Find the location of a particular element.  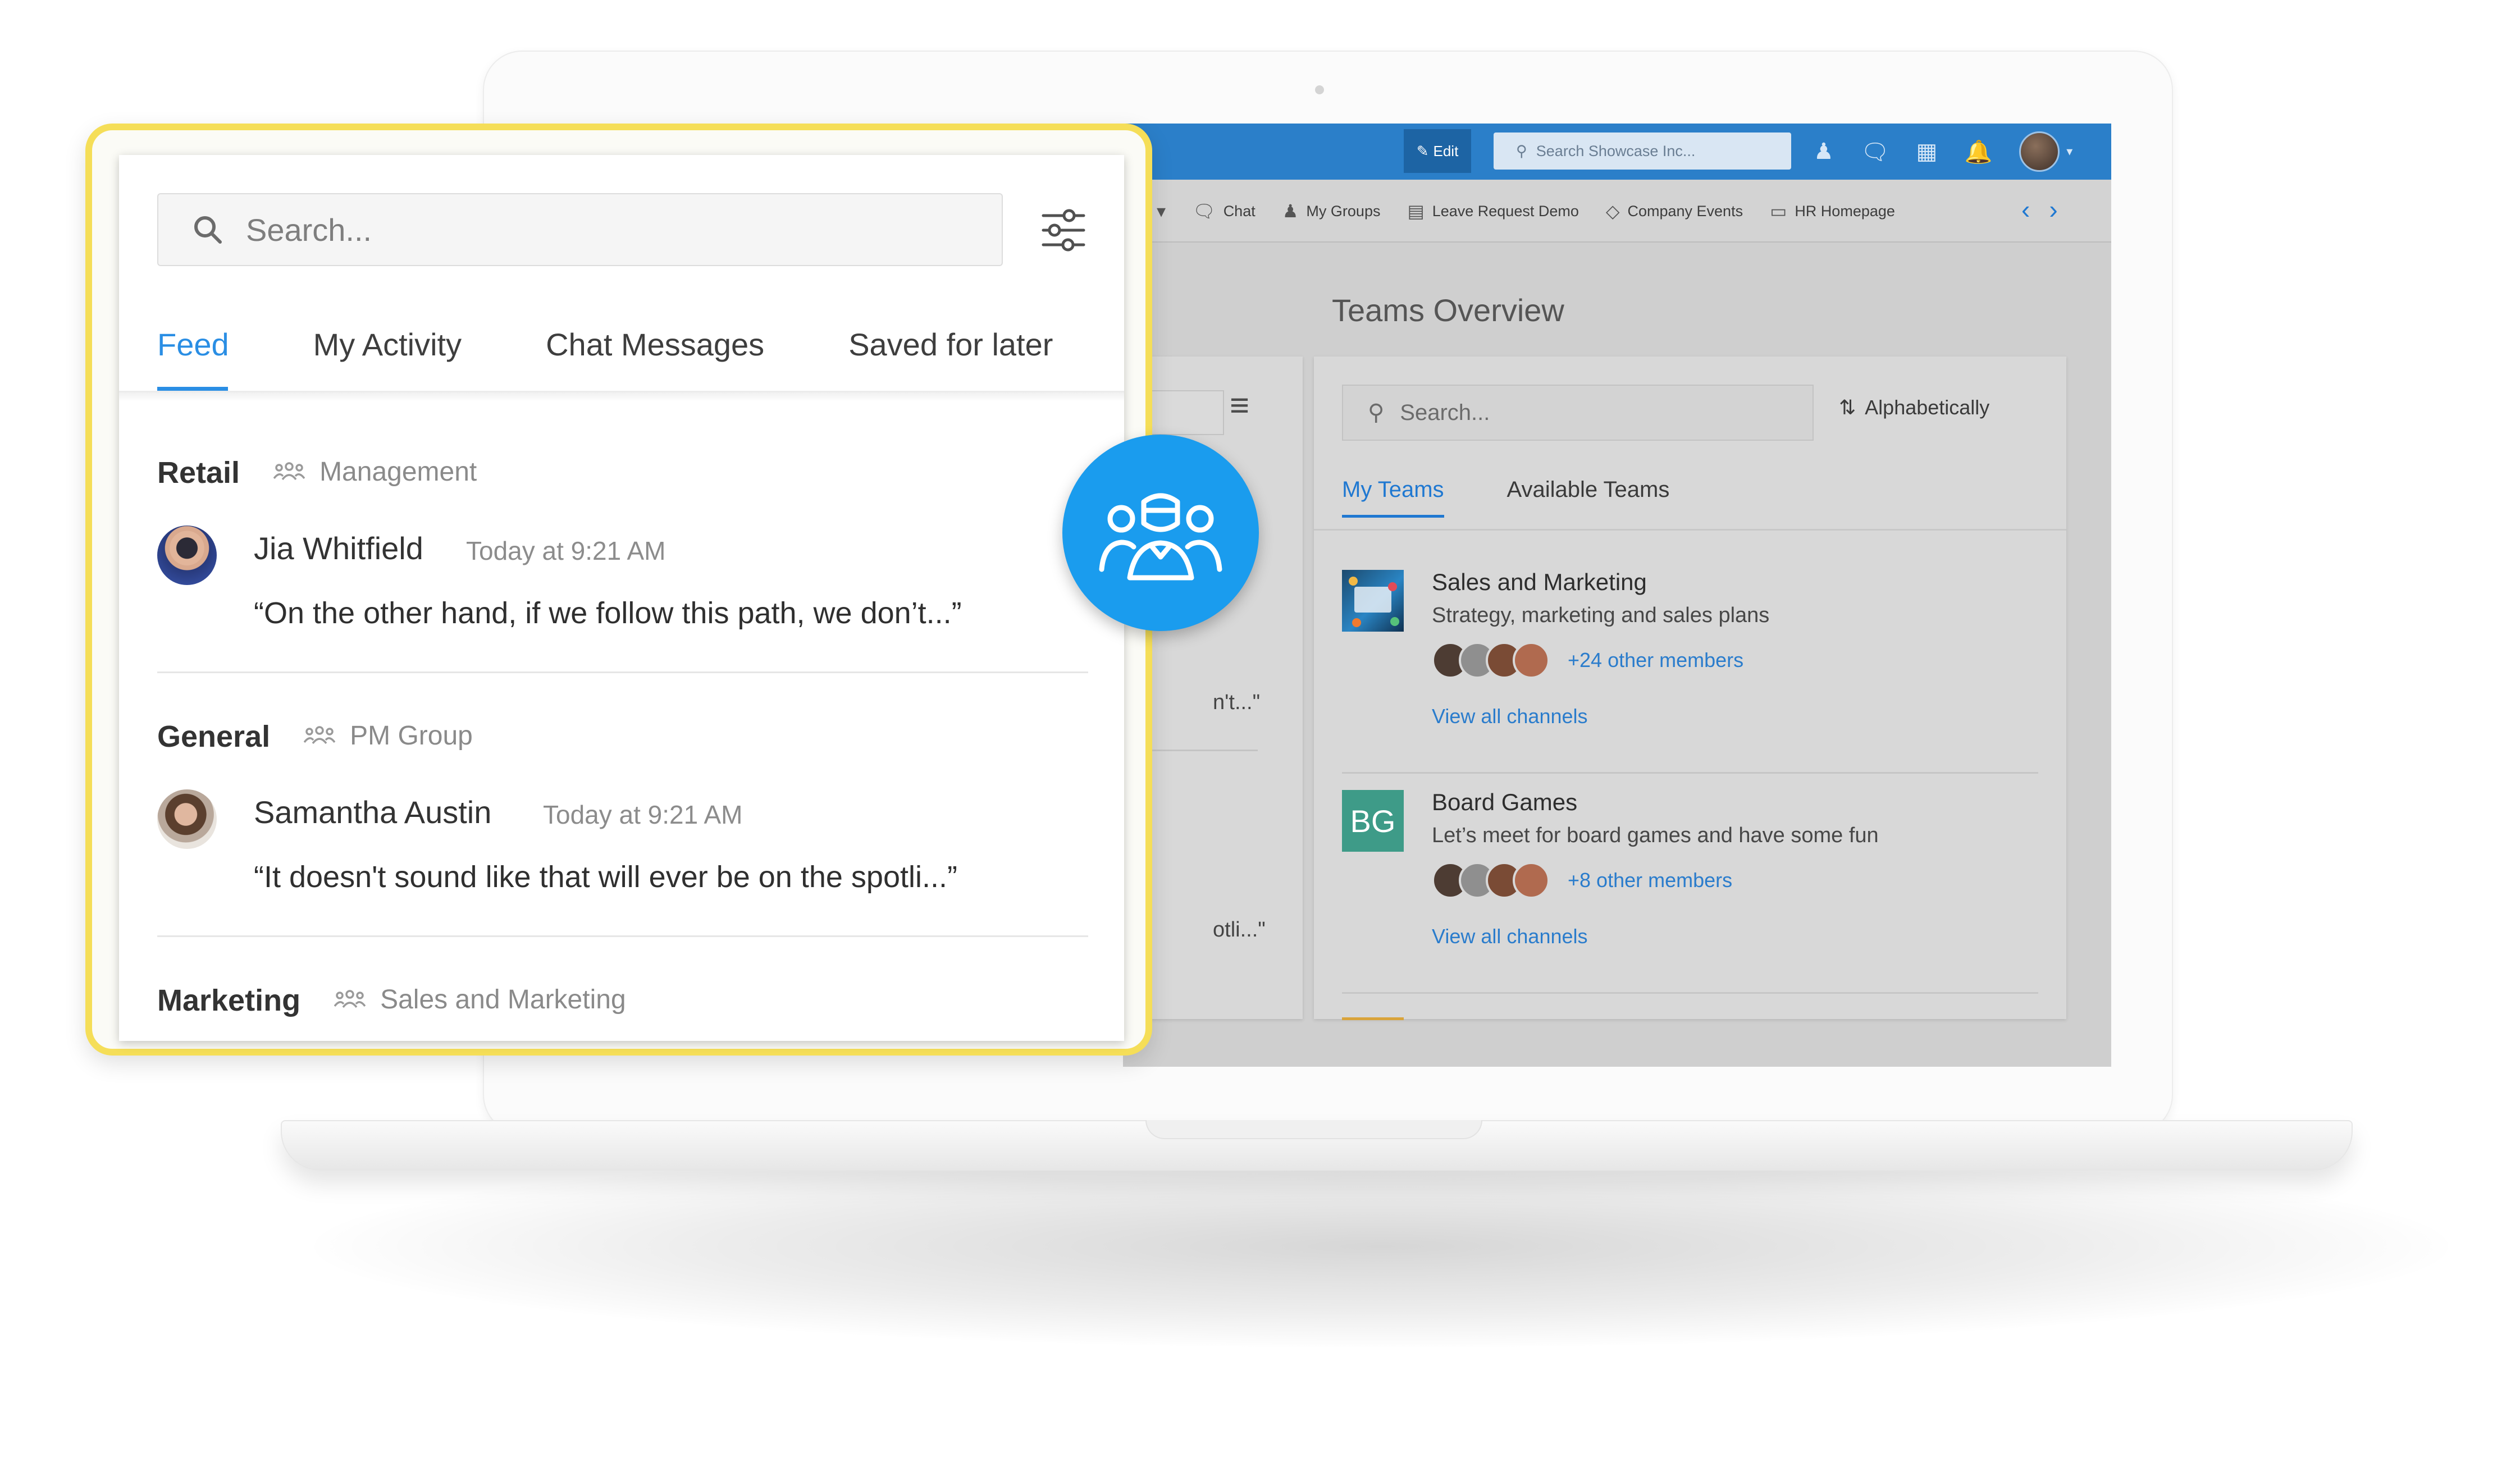

feed-group-header: General PM Group is located at coordinates (315, 736).